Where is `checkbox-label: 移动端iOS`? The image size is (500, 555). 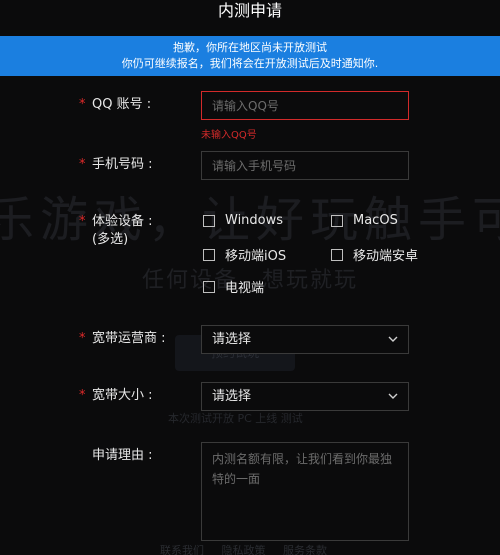
checkbox-label: 移动端iOS is located at coordinates (256, 256).